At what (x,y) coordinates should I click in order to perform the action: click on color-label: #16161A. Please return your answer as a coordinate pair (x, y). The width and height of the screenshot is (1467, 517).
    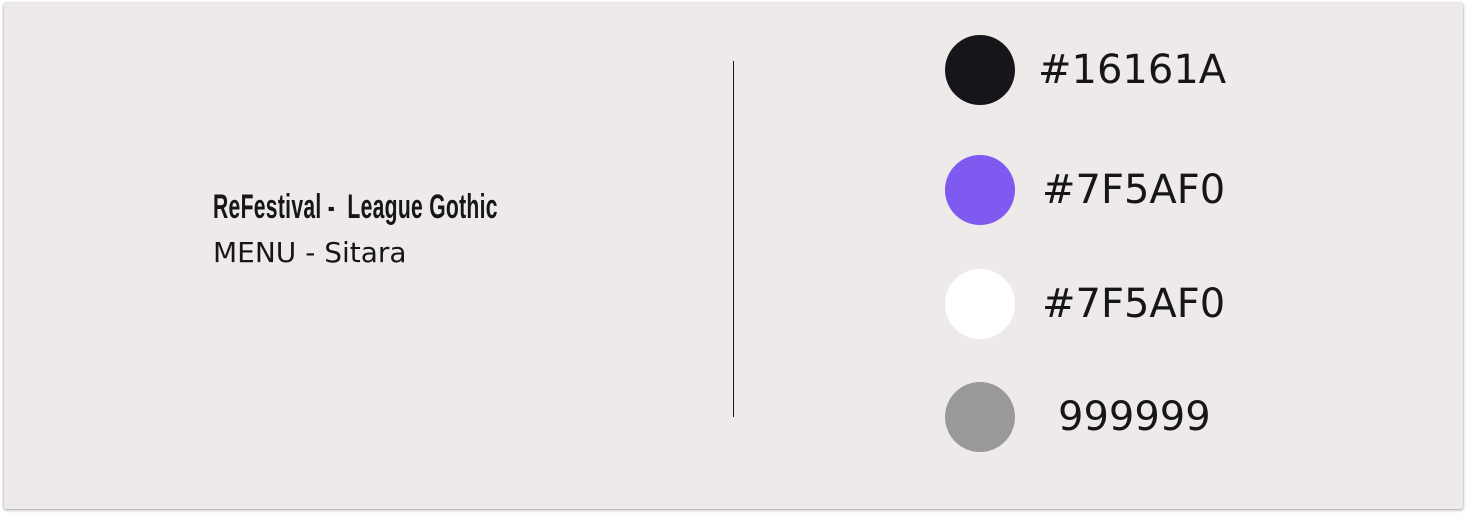
    Looking at the image, I should click on (1132, 70).